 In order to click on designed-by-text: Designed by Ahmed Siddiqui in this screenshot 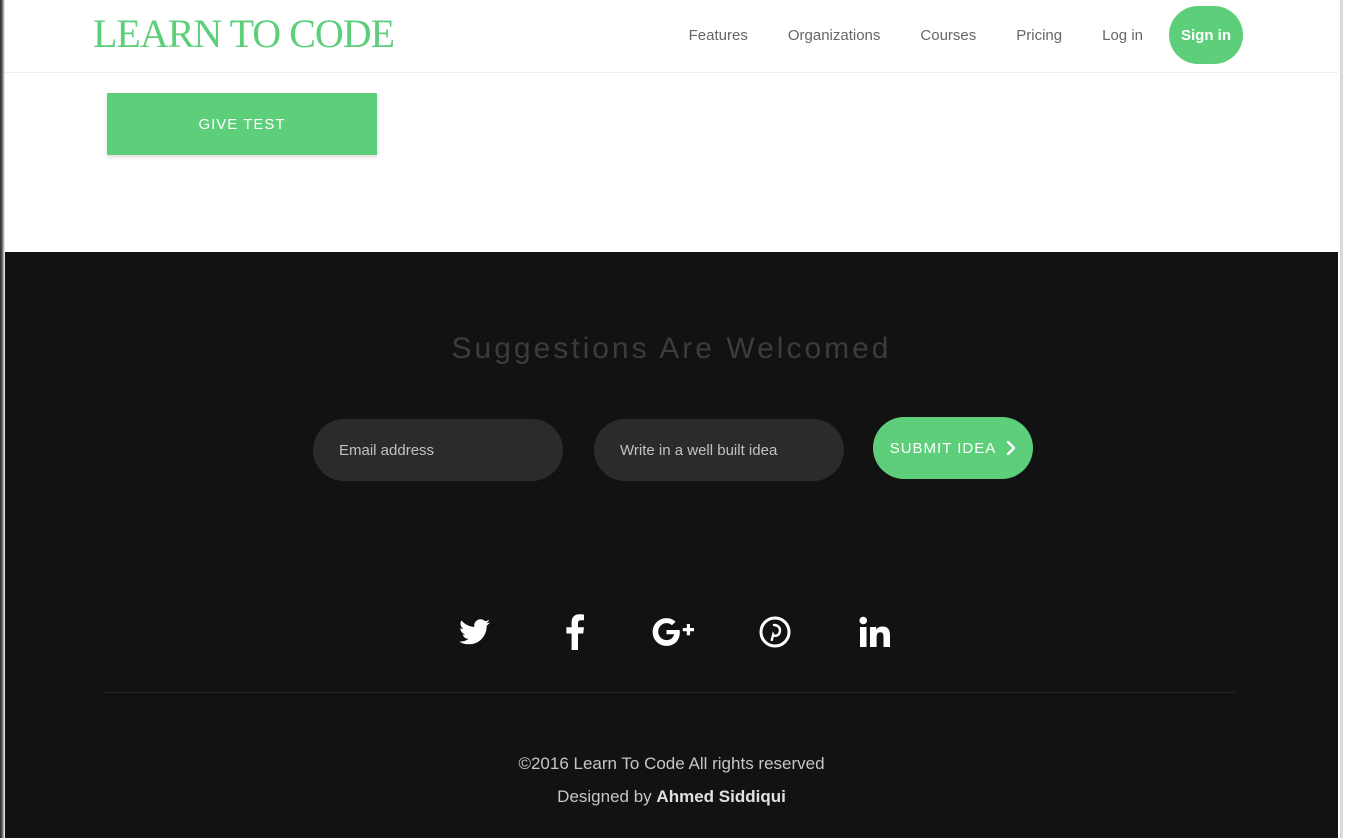, I will do `click(671, 797)`.